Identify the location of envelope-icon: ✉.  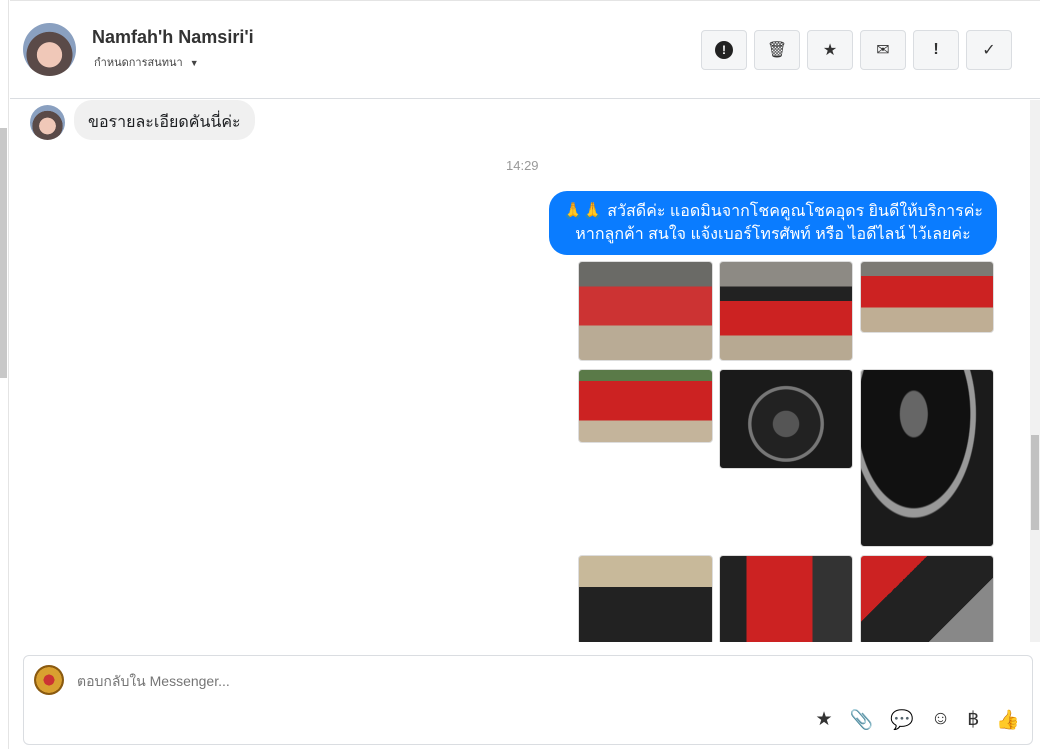
(883, 50).